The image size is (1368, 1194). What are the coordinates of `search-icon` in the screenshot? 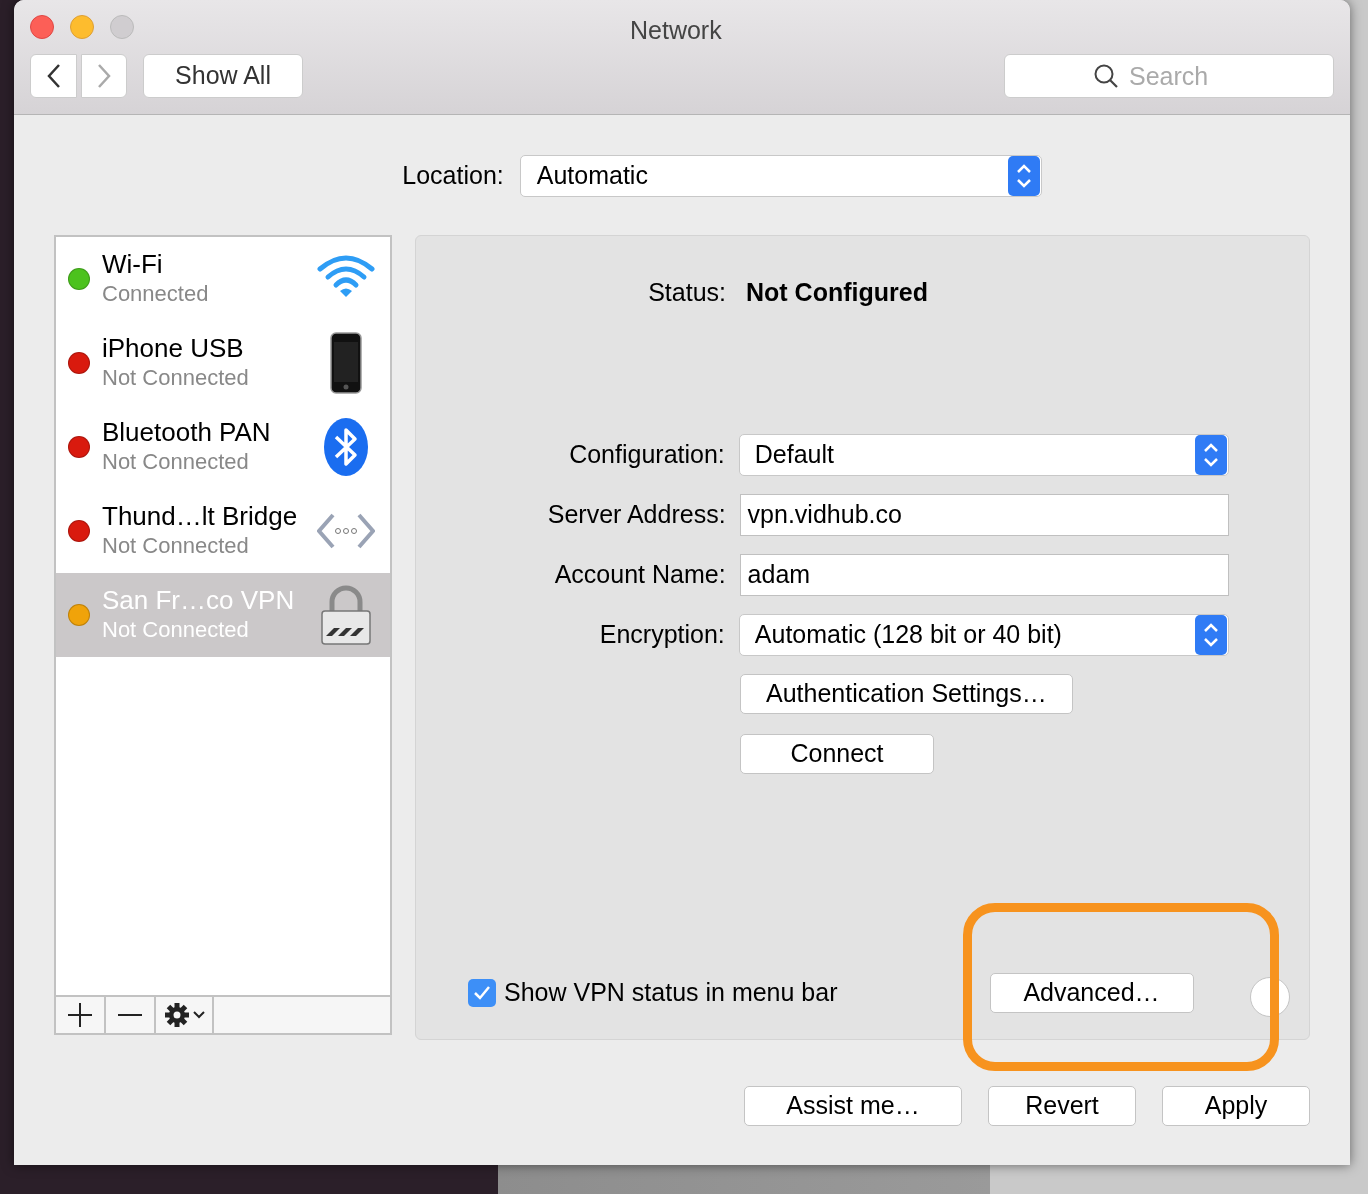 It's located at (1106, 76).